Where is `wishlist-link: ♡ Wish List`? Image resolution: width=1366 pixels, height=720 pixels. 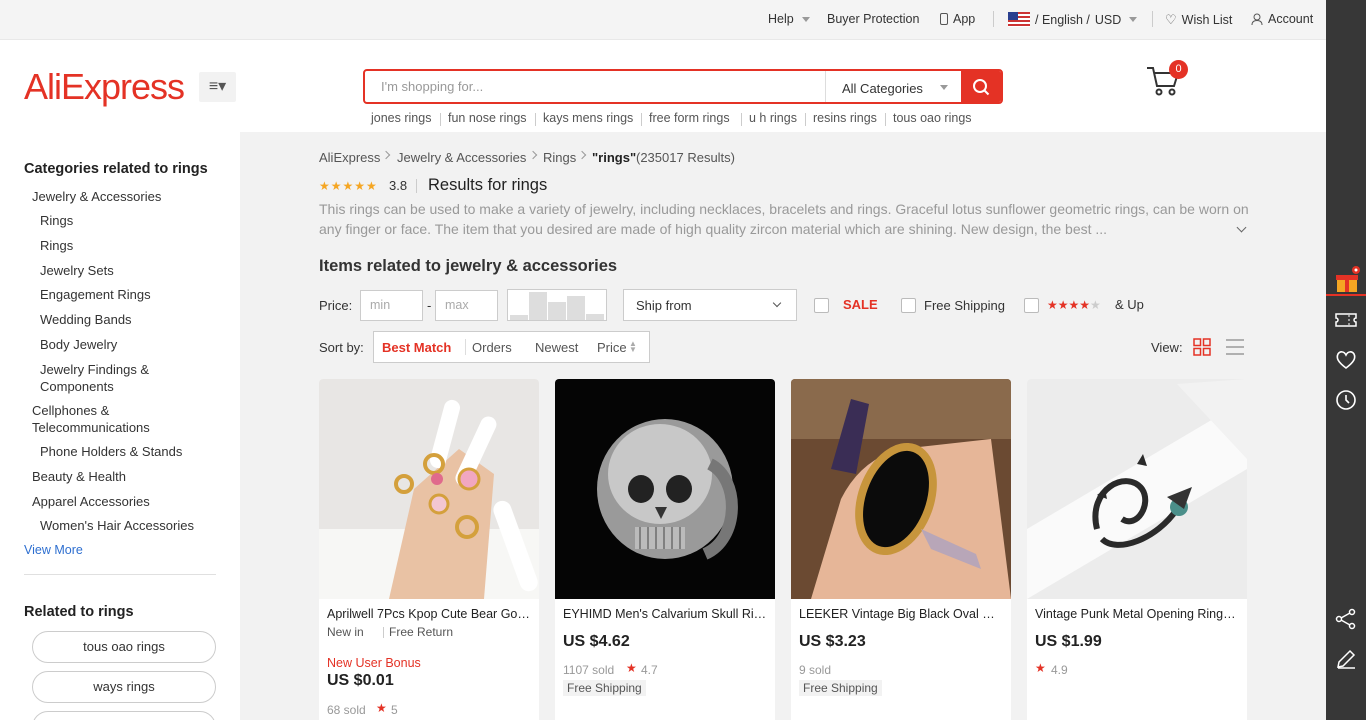 wishlist-link: ♡ Wish List is located at coordinates (1198, 20).